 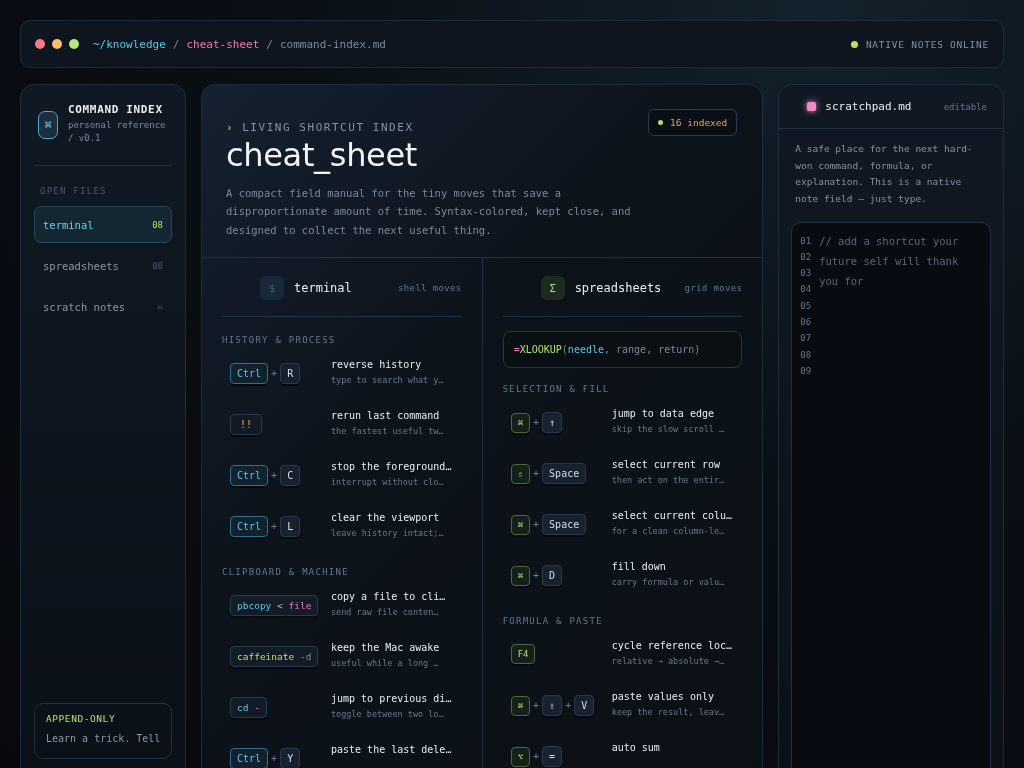 I want to click on shortcut-title: jump to data edge, so click(x=663, y=414).